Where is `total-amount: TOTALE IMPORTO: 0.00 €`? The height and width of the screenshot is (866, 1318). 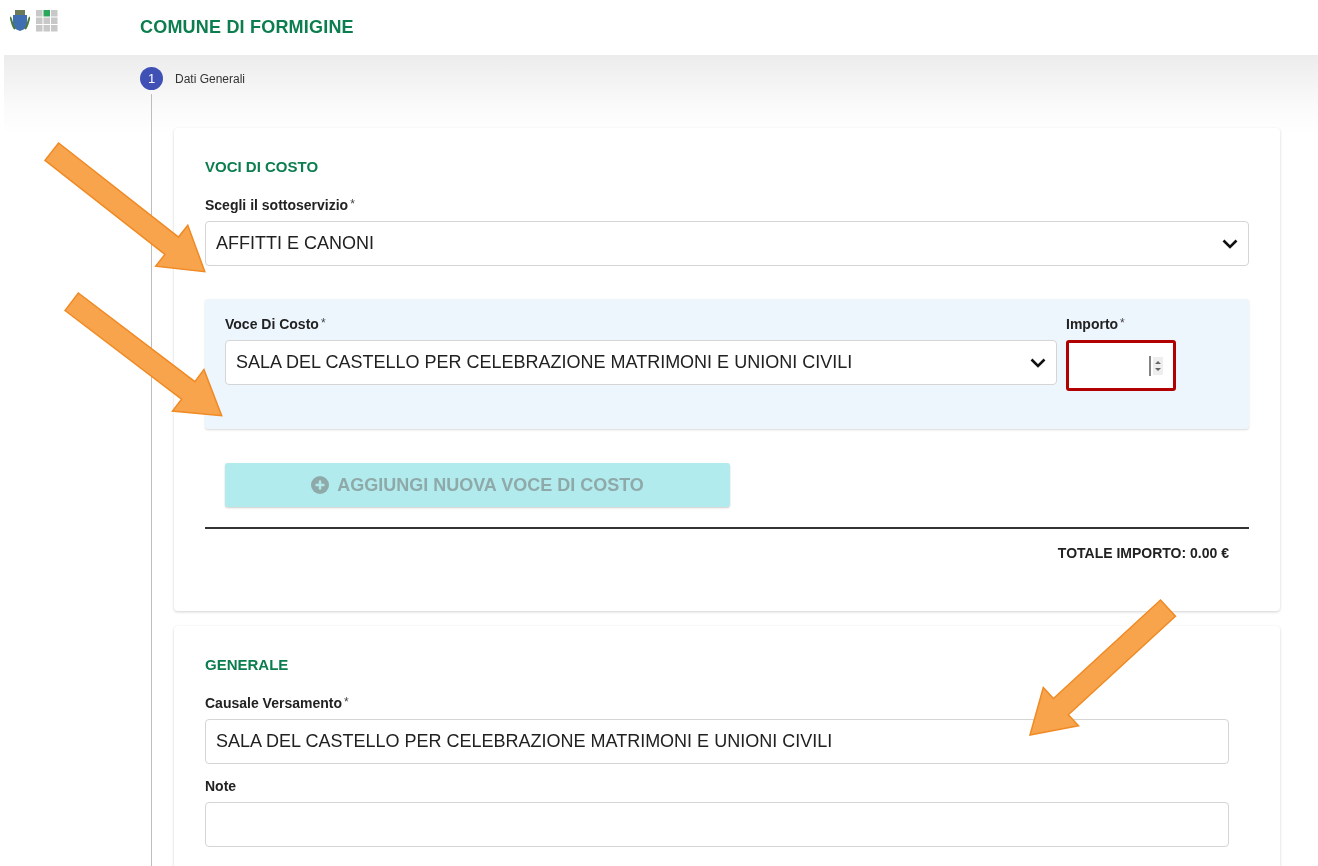 total-amount: TOTALE IMPORTO: 0.00 € is located at coordinates (1143, 553).